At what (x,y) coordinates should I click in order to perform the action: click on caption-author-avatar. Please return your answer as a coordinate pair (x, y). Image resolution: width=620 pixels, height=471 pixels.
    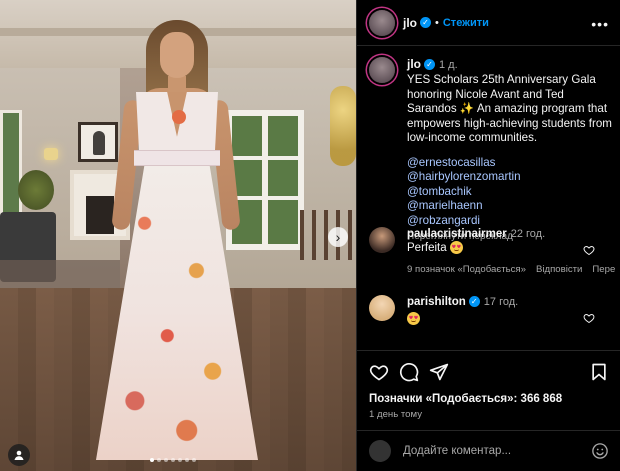
    Looking at the image, I should click on (382, 70).